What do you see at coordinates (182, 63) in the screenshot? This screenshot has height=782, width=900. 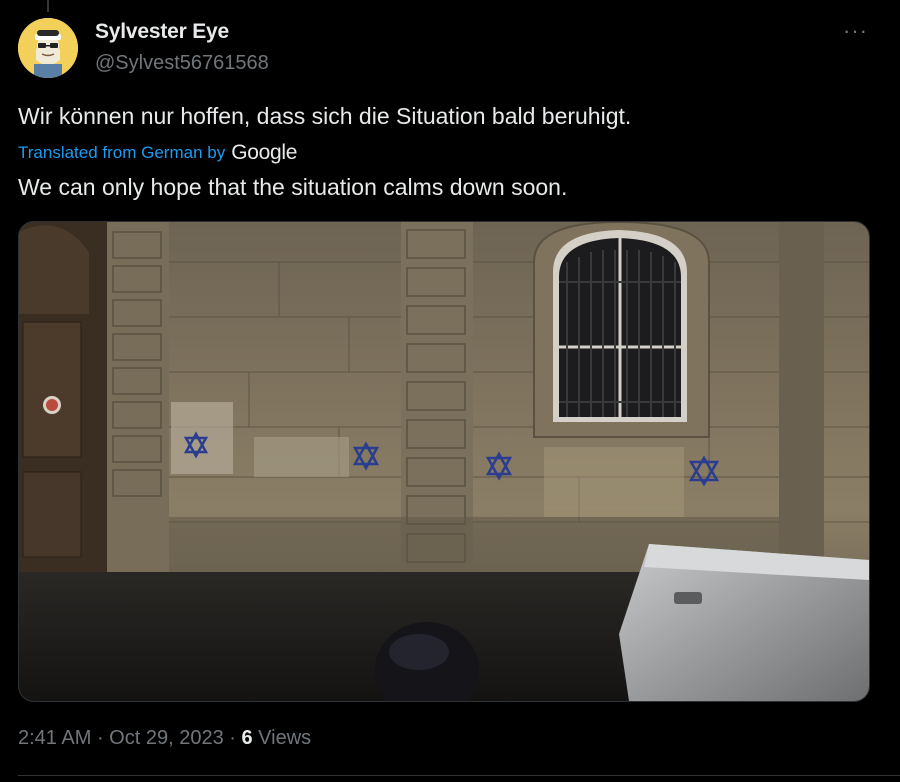 I see `author-handle: @Sylvest56761568` at bounding box center [182, 63].